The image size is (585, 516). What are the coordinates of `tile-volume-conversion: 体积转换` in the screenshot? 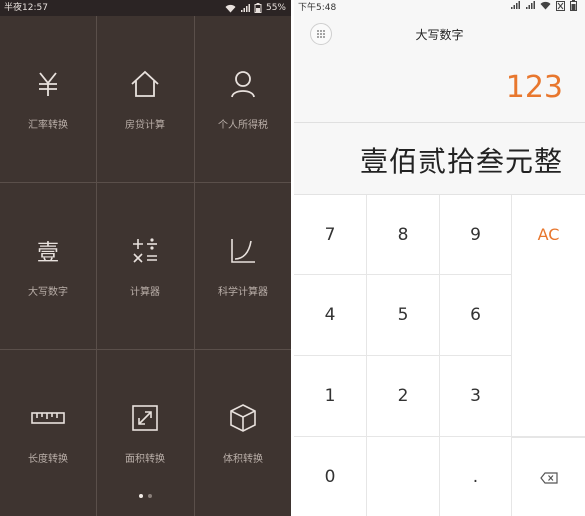 It's located at (243, 433).